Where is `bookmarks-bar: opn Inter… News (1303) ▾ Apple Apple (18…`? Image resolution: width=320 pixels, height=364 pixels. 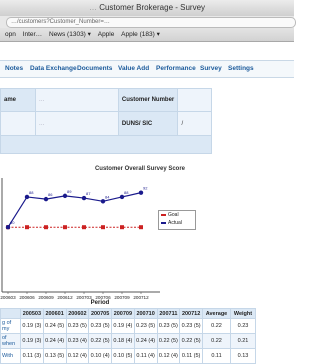 bookmarks-bar: opn Inter… News (1303) ▾ Apple Apple (18… is located at coordinates (147, 35).